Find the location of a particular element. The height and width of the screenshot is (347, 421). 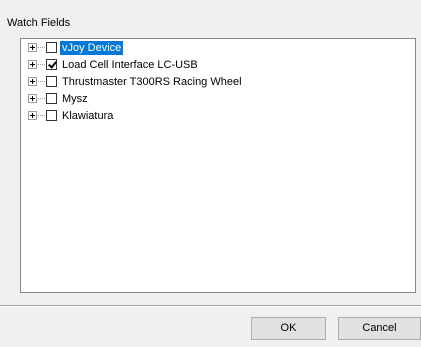

tree-item-klawiatura: Klawiatura is located at coordinates (71, 115).